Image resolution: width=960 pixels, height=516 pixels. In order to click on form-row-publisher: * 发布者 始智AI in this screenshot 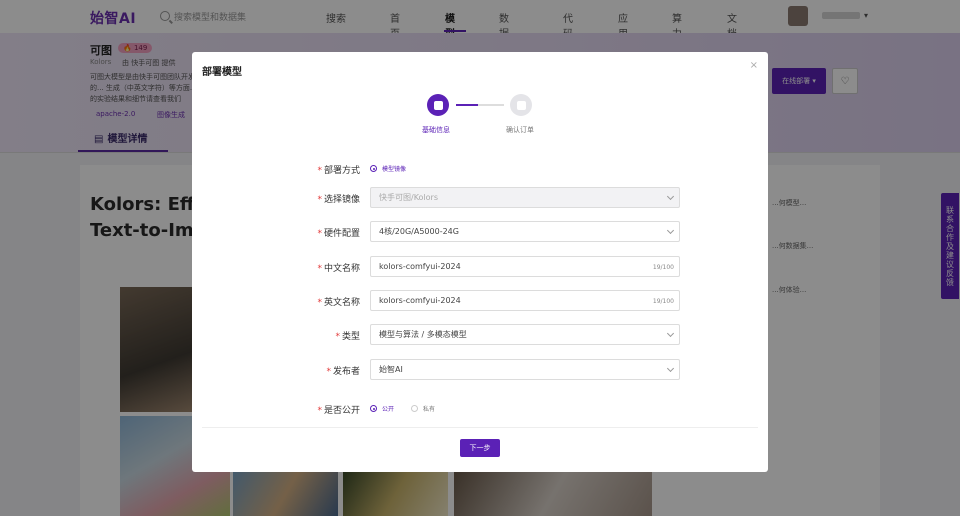, I will do `click(480, 370)`.